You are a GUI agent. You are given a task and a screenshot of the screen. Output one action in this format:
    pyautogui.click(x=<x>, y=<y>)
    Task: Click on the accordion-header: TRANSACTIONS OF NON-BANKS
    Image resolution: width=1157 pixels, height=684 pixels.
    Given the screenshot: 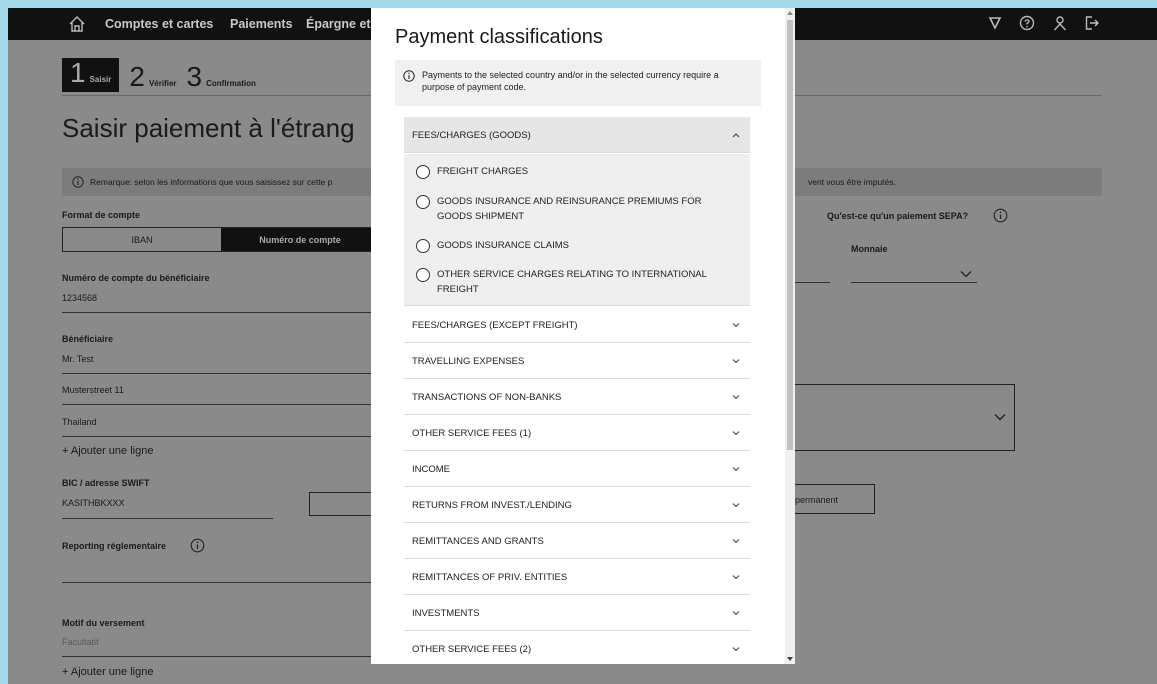 What is the action you would take?
    pyautogui.click(x=577, y=397)
    